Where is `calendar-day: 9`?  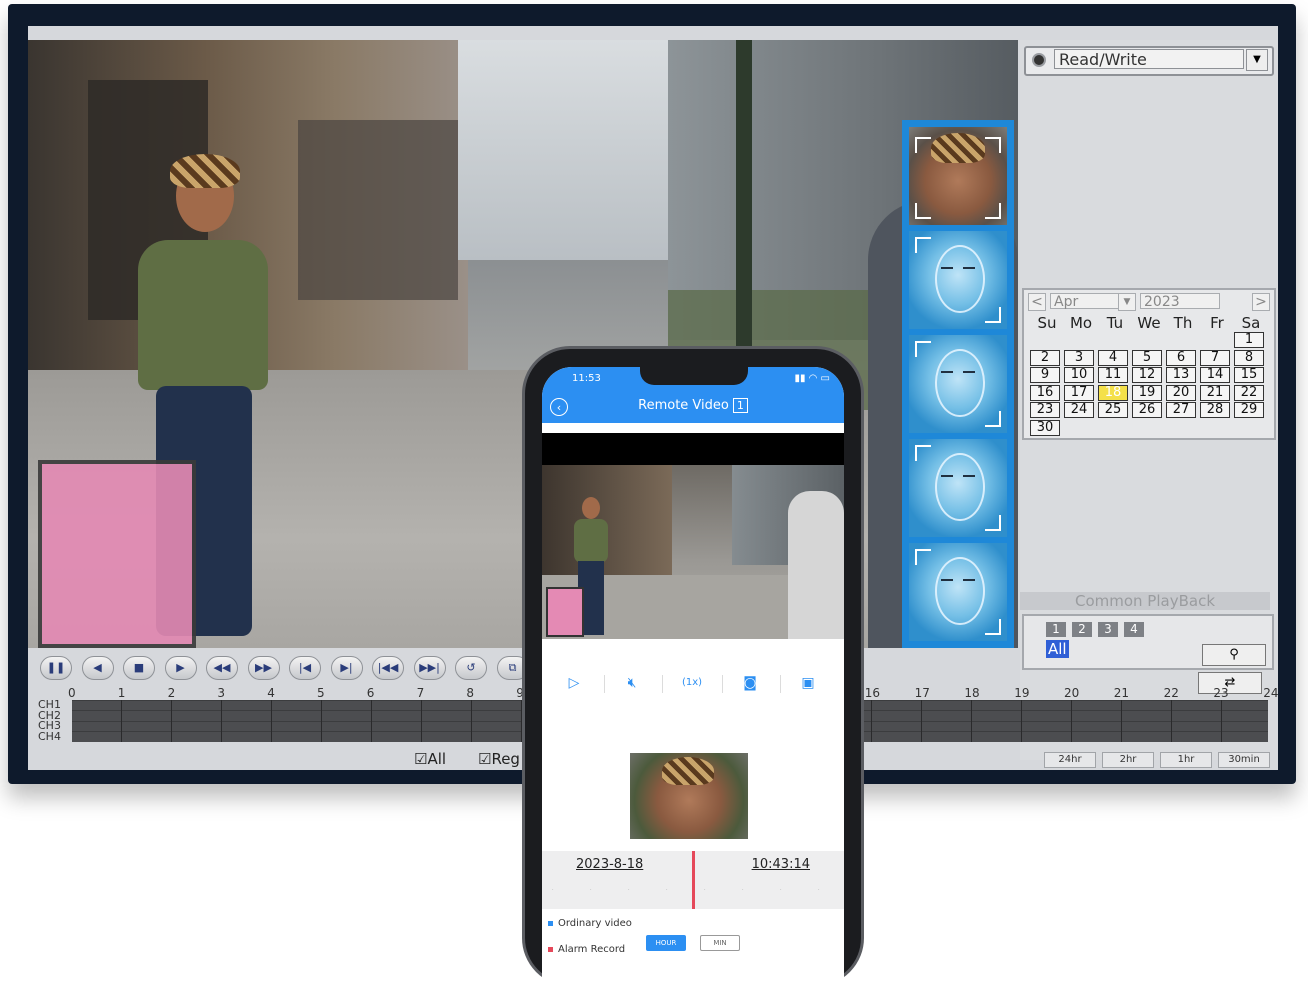 calendar-day: 9 is located at coordinates (1045, 375).